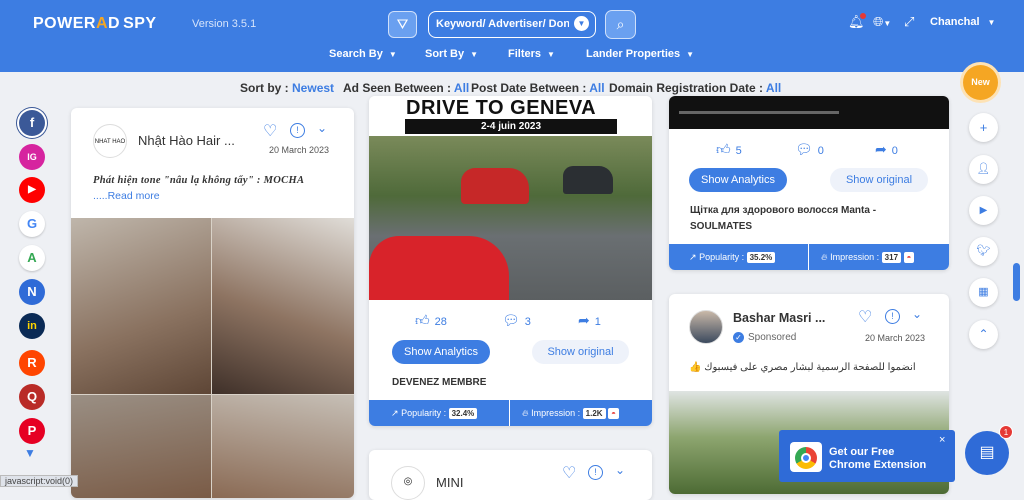 The height and width of the screenshot is (500, 1024). I want to click on chat-notification-badge: 1, so click(1006, 432).